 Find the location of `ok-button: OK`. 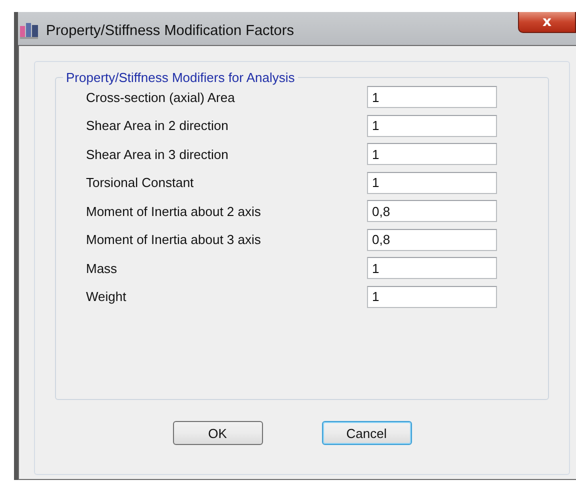

ok-button: OK is located at coordinates (217, 433).